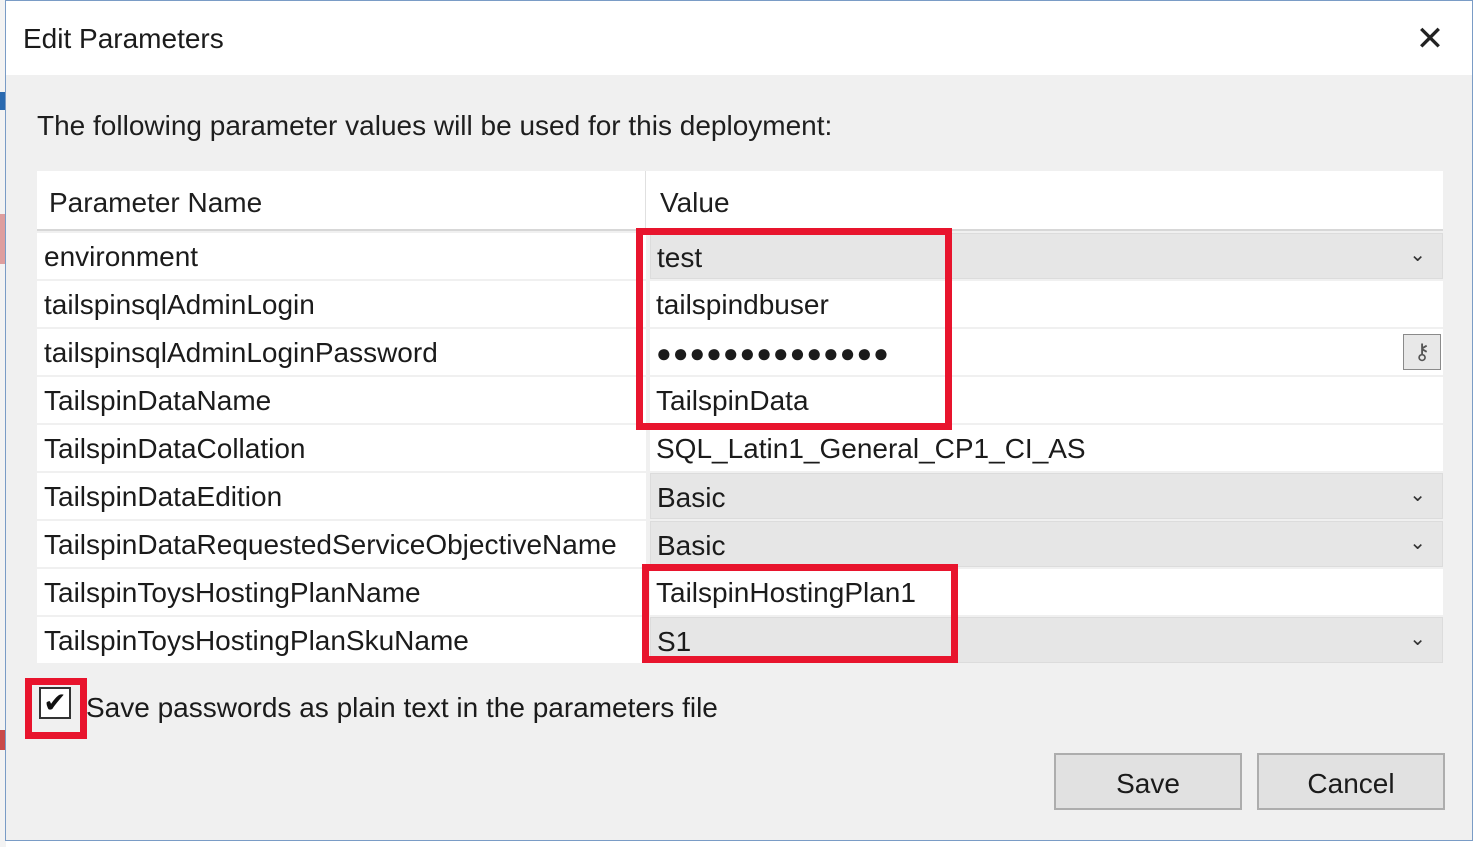  Describe the element at coordinates (341, 304) in the screenshot. I see `parameter-name: tailspinsqlAdminLogin` at that location.